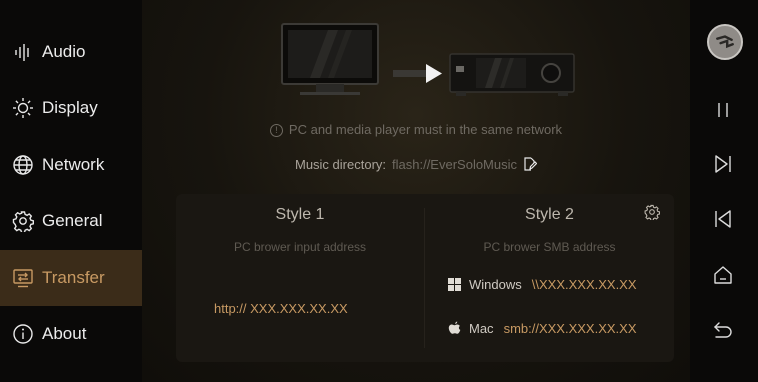 This screenshot has width=758, height=382. I want to click on music-directory-row: Music directory: flash://EverSoloMusic, so click(416, 164).